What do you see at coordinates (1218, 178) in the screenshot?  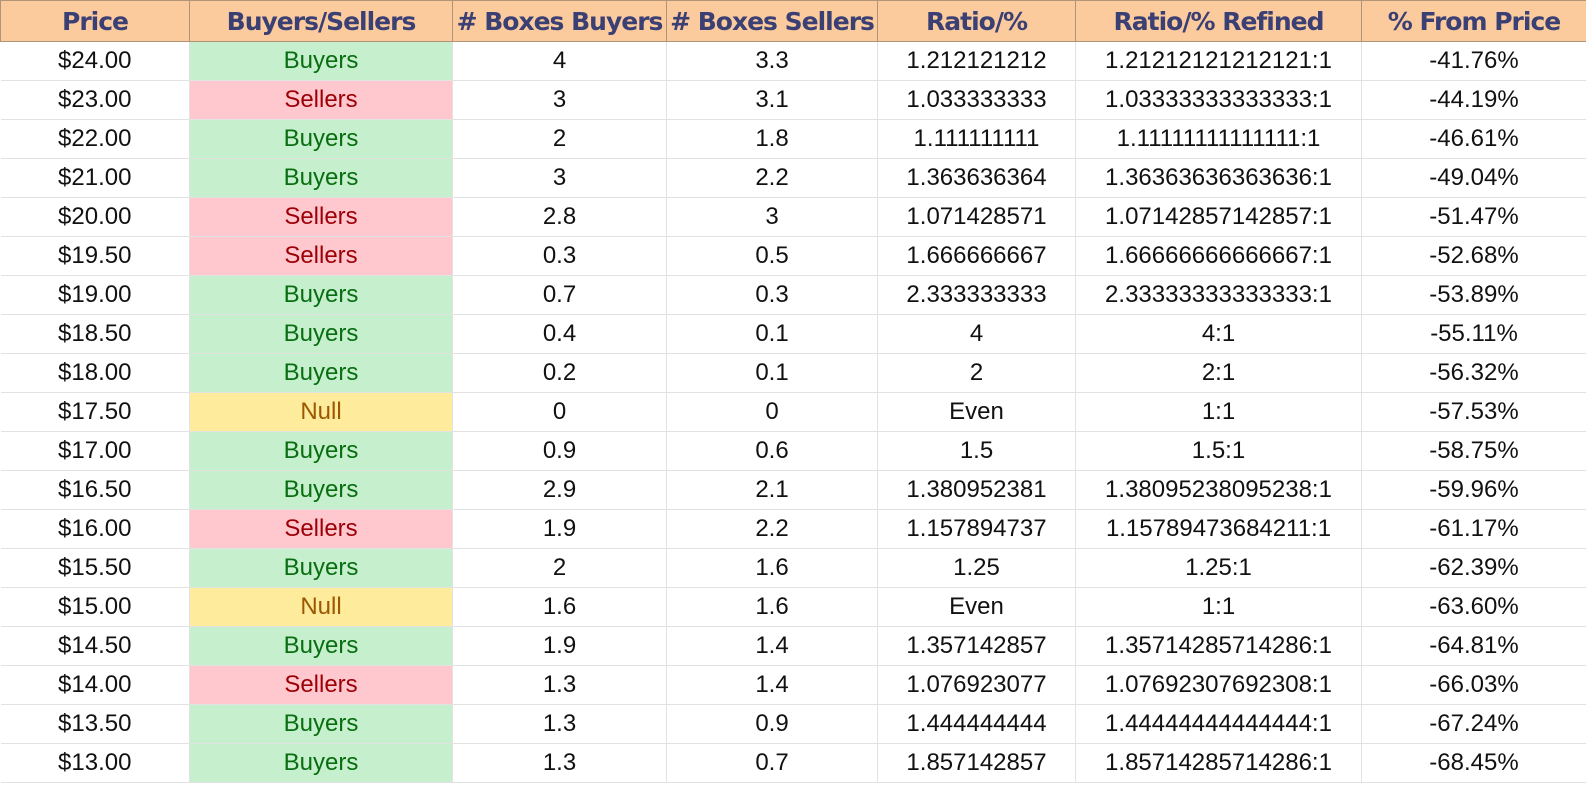 I see `ratio-refined-cell: 1.36363636363636:1` at bounding box center [1218, 178].